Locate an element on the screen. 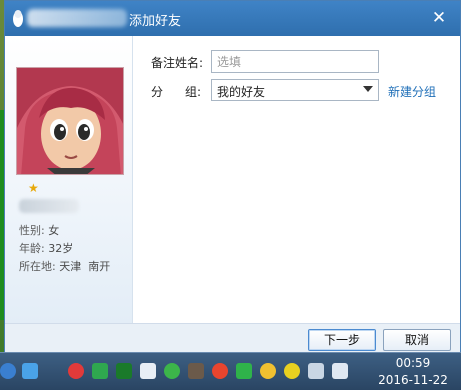 This screenshot has height=390, width=461. group-label-part-b: 组: is located at coordinates (193, 92).